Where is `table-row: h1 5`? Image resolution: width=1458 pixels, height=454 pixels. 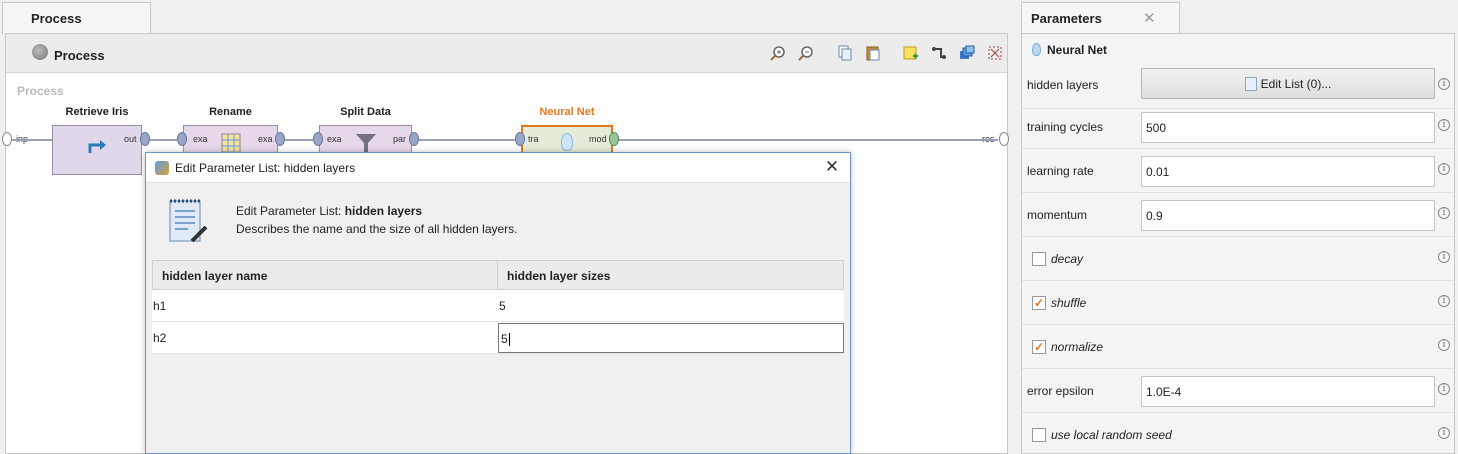
table-row: h1 5 is located at coordinates (498, 306).